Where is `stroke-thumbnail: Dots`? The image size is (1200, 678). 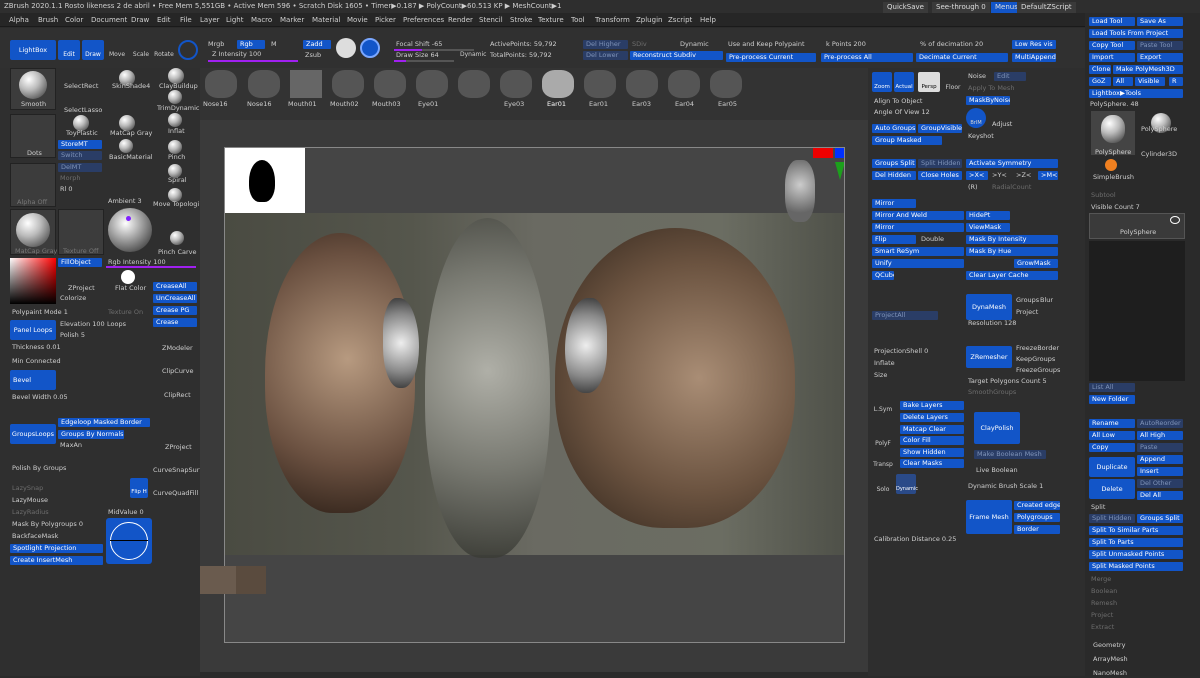 stroke-thumbnail: Dots is located at coordinates (33, 136).